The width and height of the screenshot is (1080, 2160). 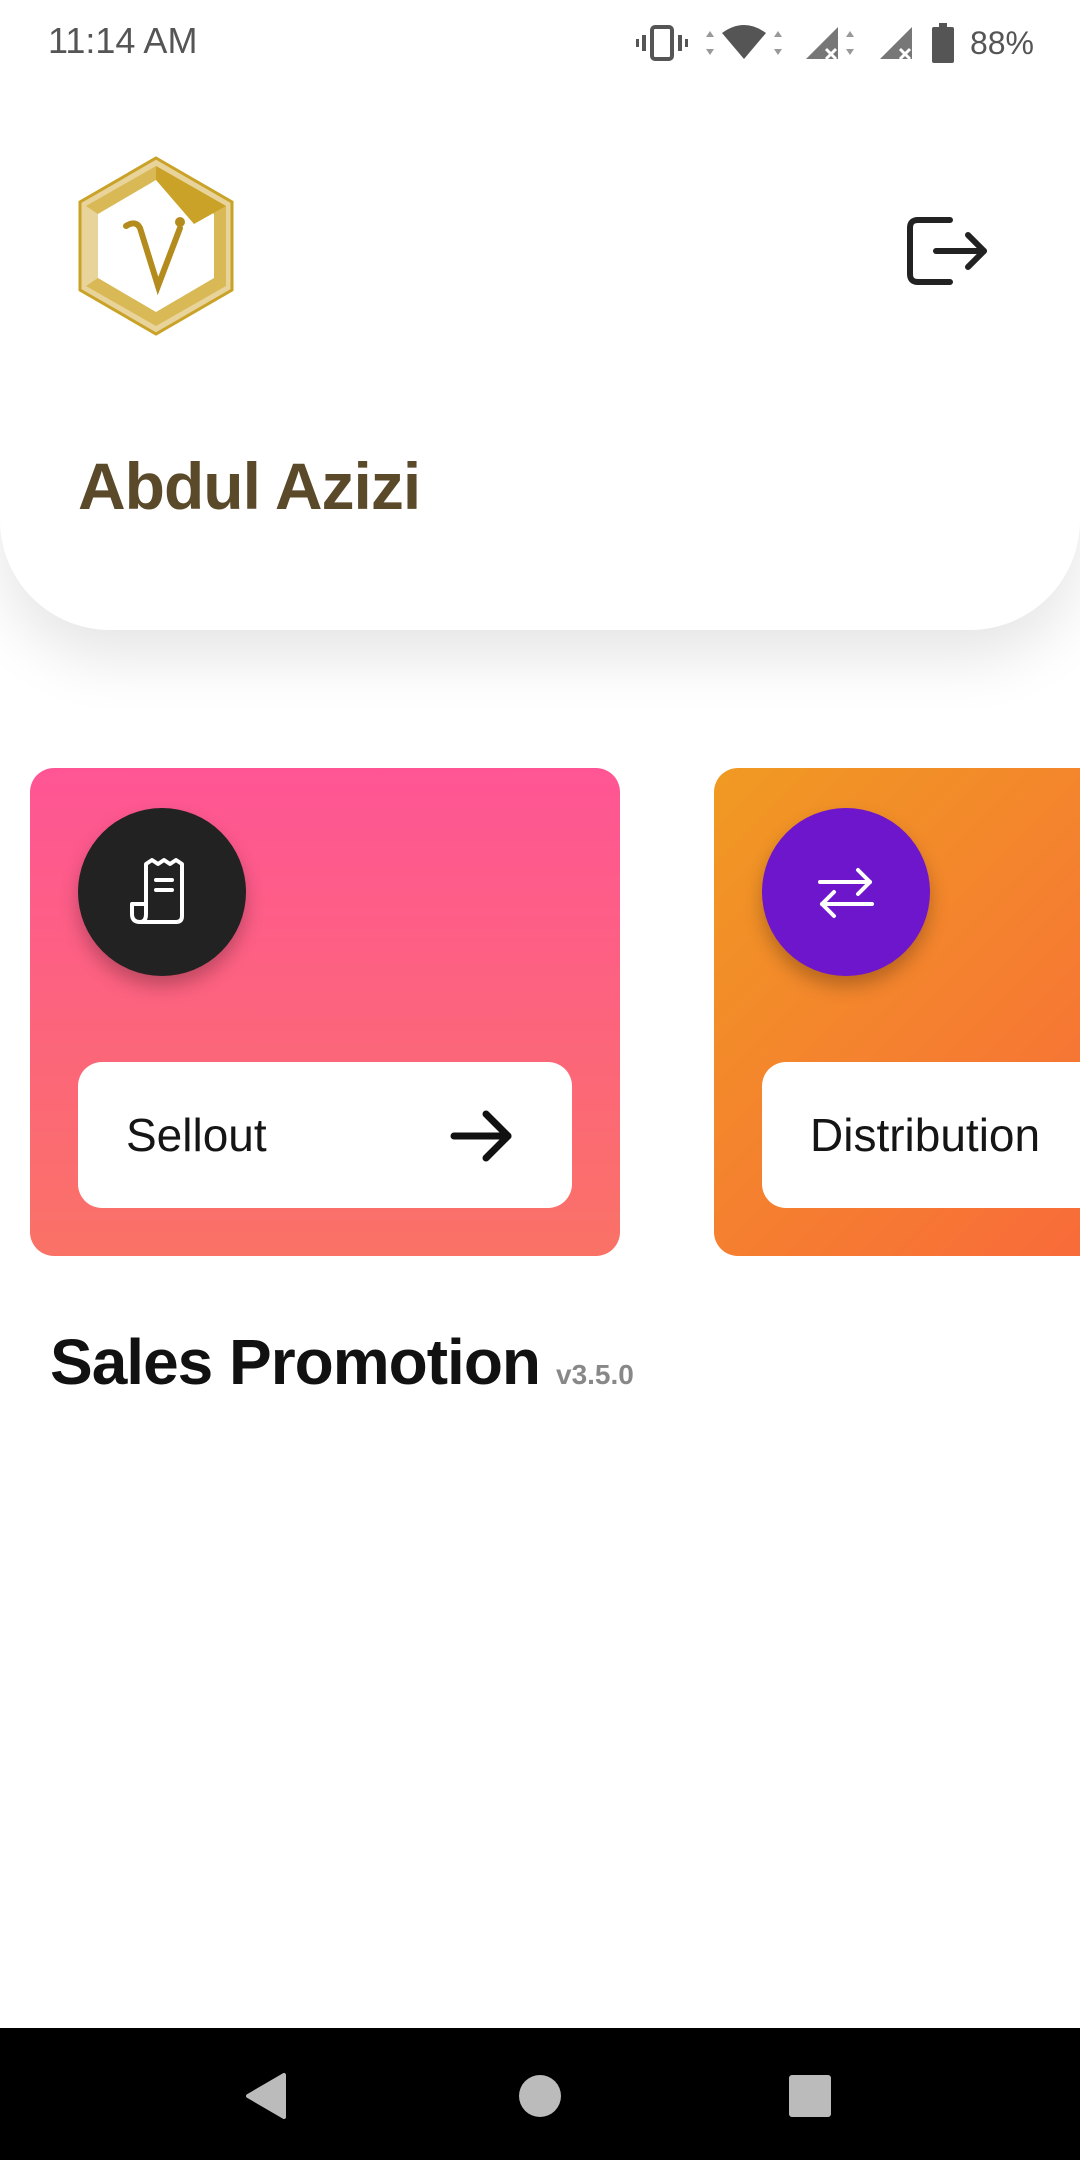 I want to click on signal-2-icon, so click(x=895, y=44).